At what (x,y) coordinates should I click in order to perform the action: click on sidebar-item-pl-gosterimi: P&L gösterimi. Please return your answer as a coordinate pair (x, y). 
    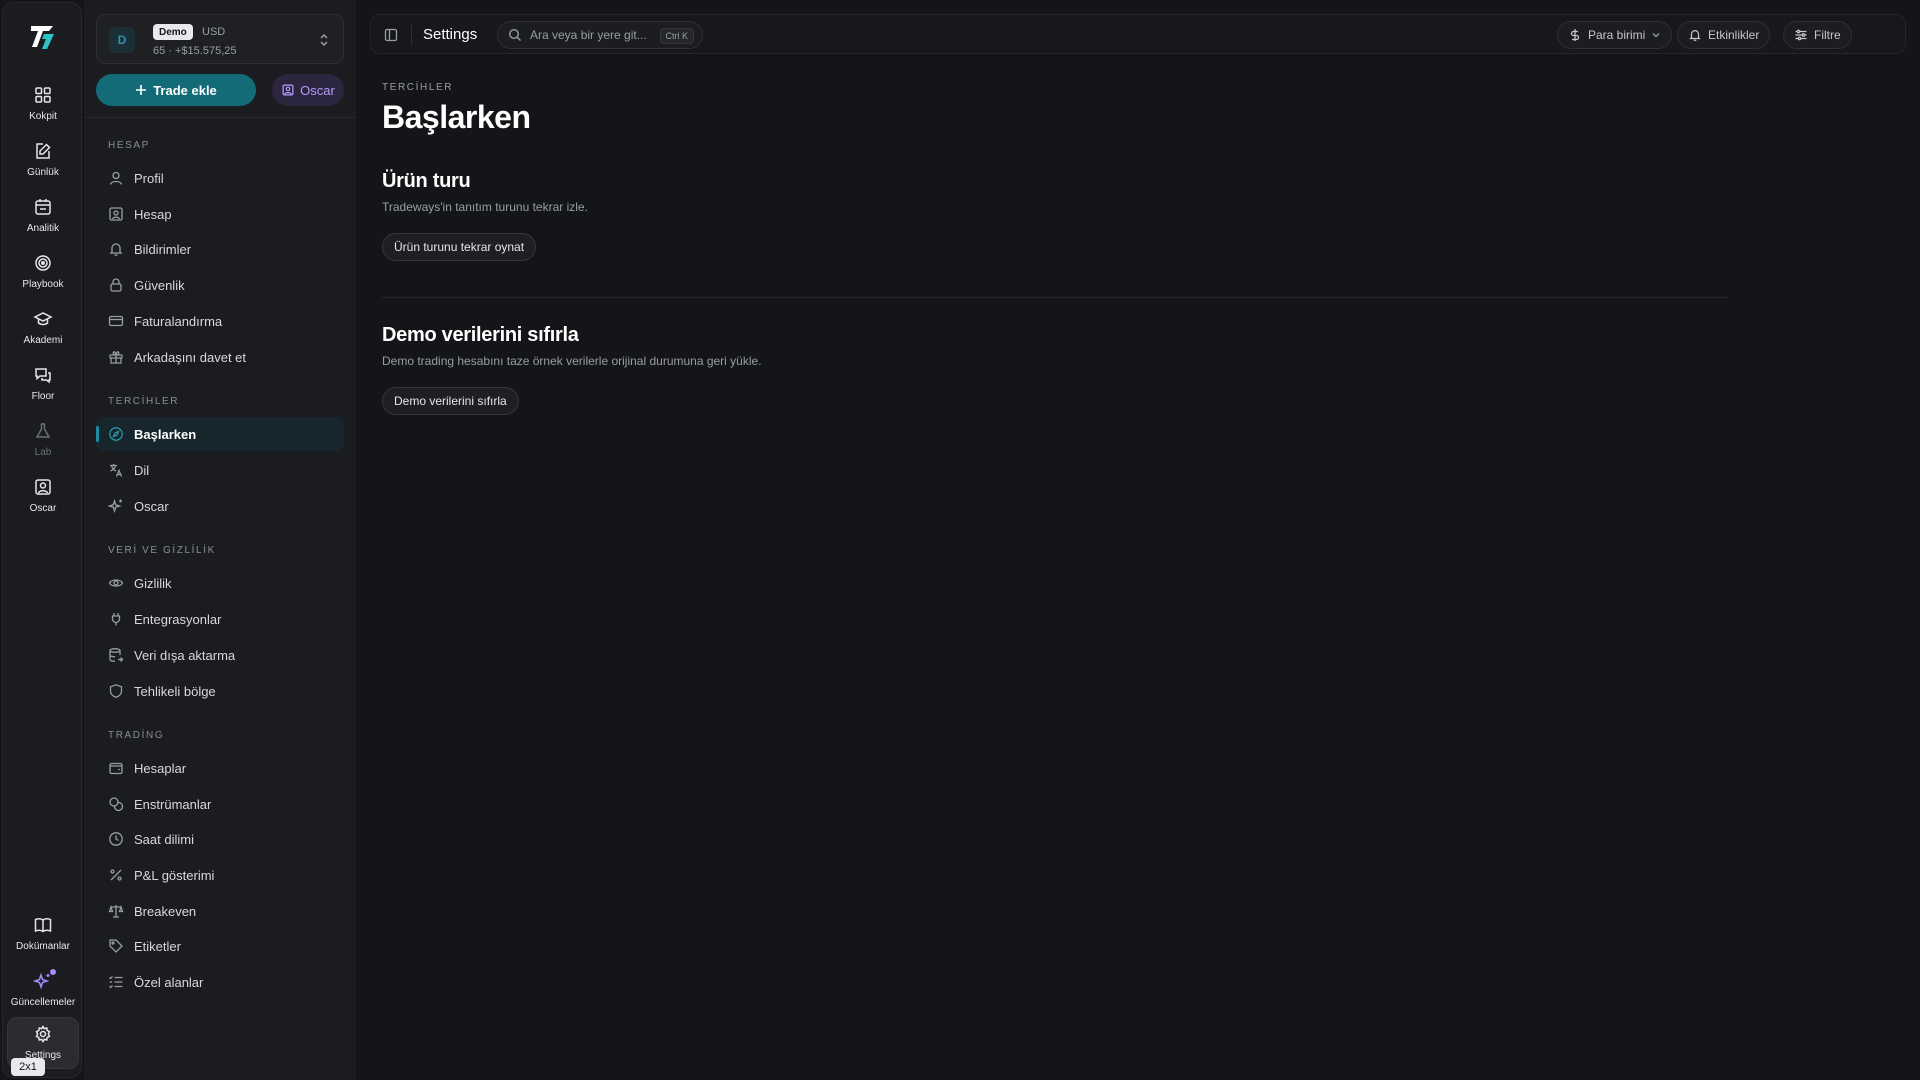
    Looking at the image, I should click on (220, 875).